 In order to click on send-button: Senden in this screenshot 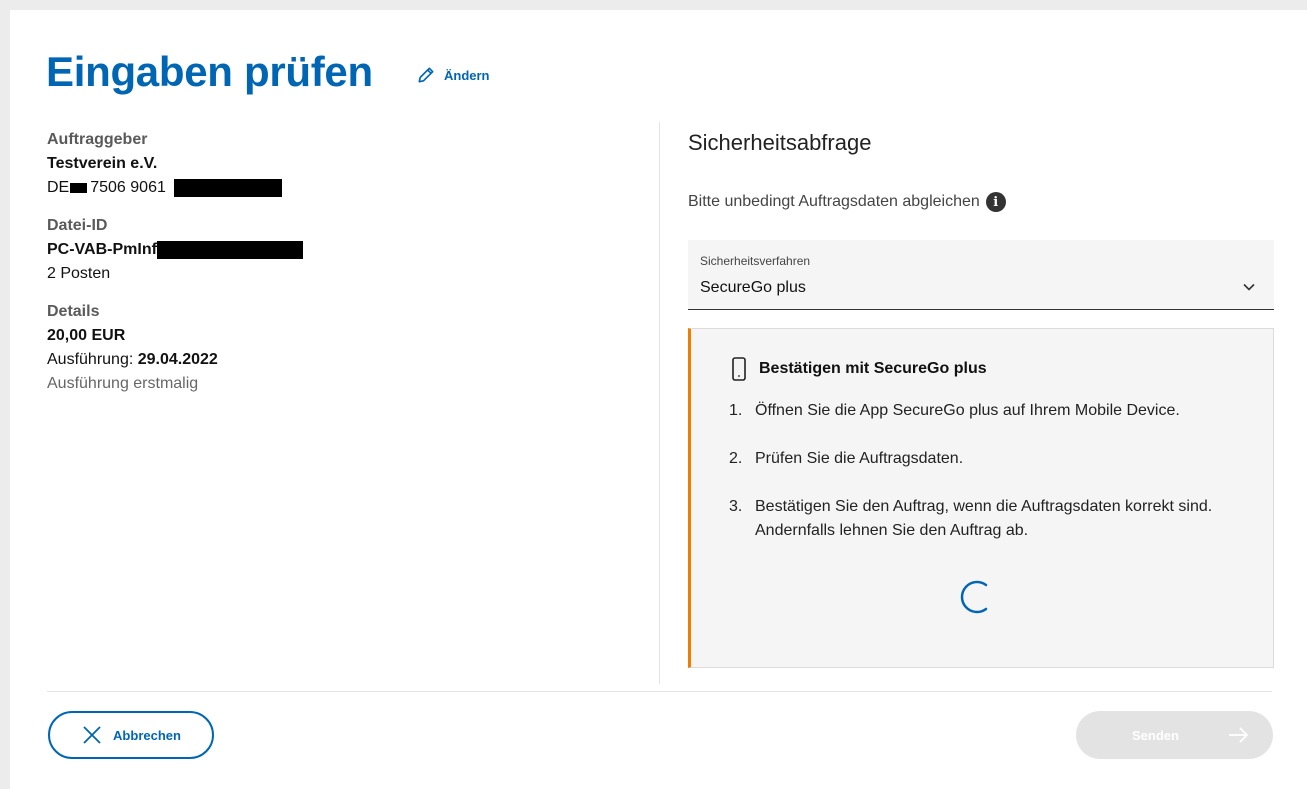, I will do `click(1174, 735)`.